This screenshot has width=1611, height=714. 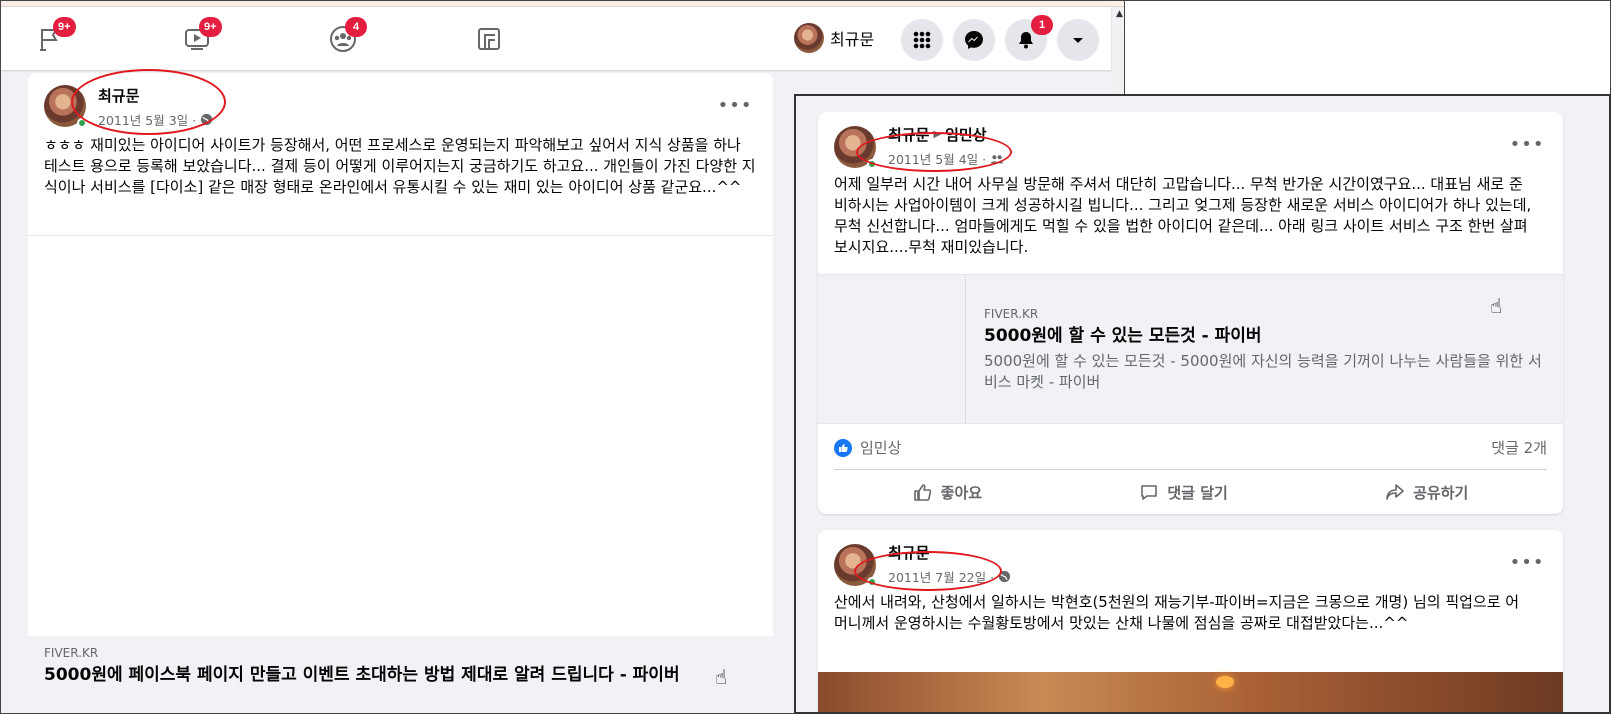 What do you see at coordinates (852, 39) in the screenshot?
I see `nav-profile-name: 최규문` at bounding box center [852, 39].